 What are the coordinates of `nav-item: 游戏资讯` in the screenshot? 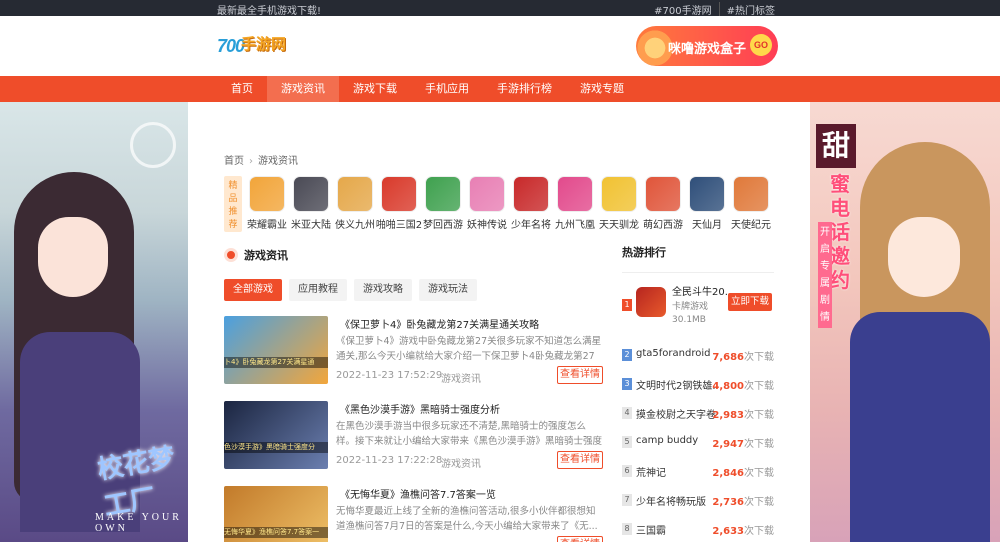 It's located at (303, 89).